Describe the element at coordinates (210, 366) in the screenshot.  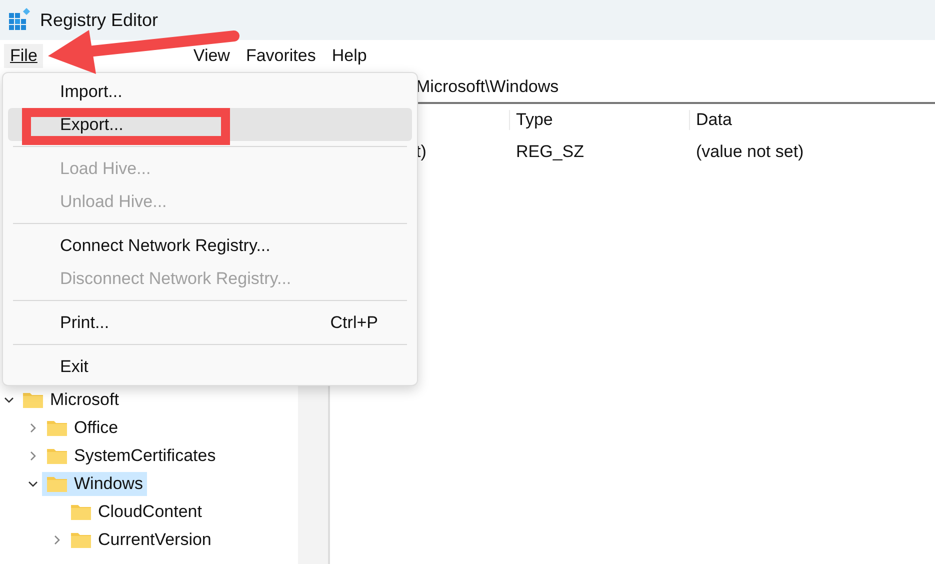
I see `menu-item: Exit` at that location.